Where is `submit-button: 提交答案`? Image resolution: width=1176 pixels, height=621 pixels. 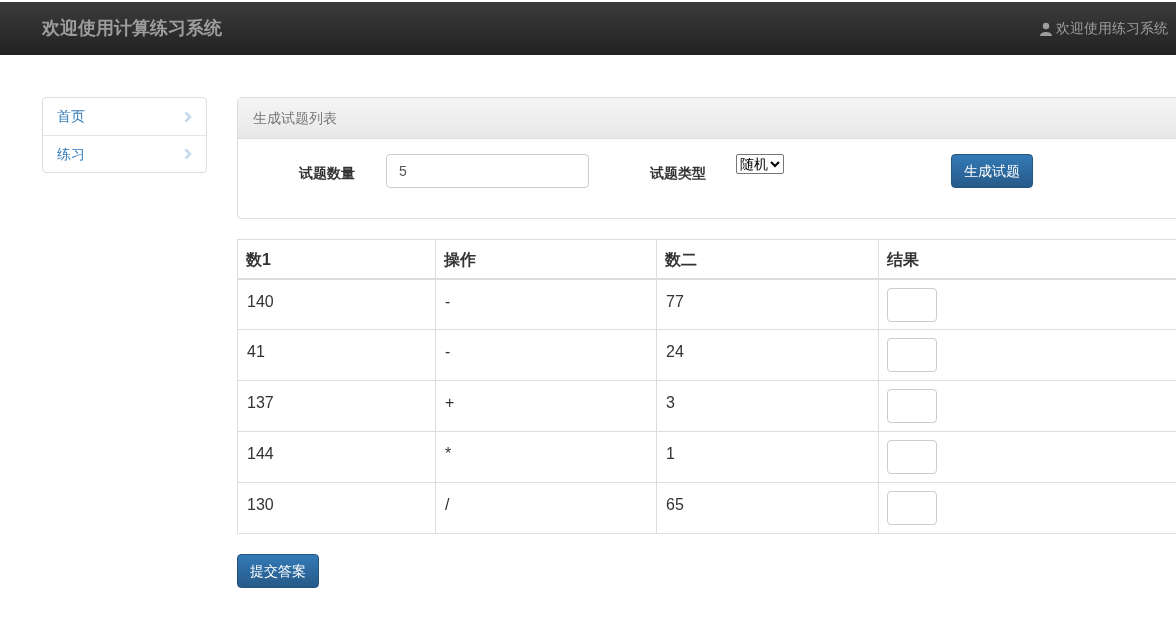
submit-button: 提交答案 is located at coordinates (278, 571).